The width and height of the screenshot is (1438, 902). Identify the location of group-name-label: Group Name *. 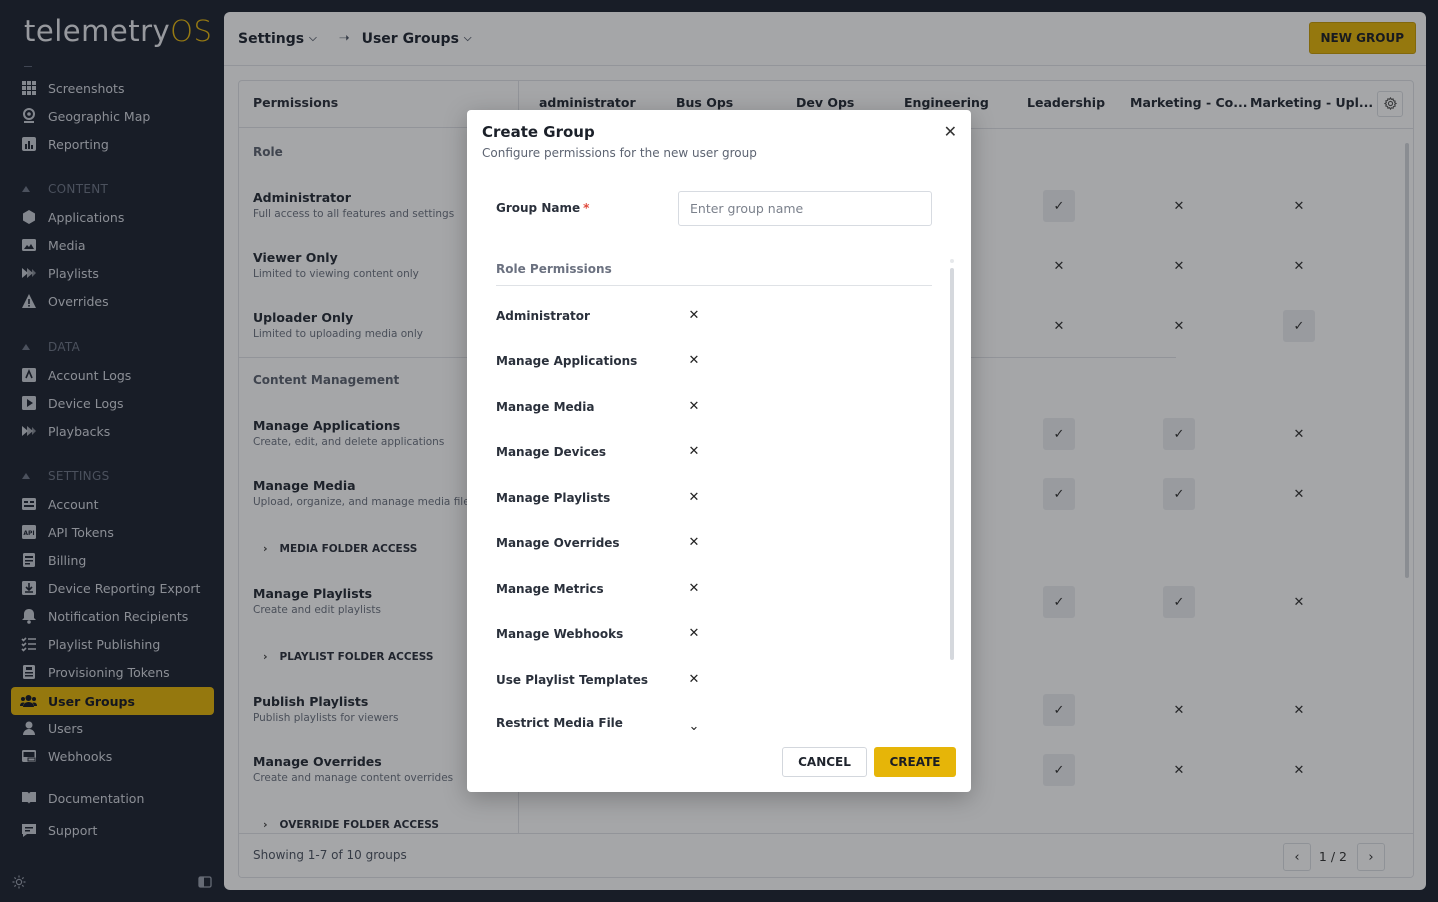
(543, 208).